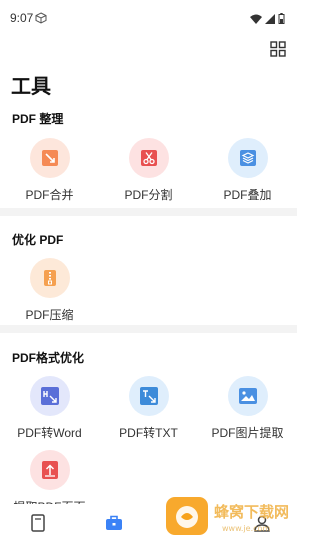 Image resolution: width=320 pixels, height=542 pixels. What do you see at coordinates (49, 470) in the screenshot?
I see `page-extract-icon` at bounding box center [49, 470].